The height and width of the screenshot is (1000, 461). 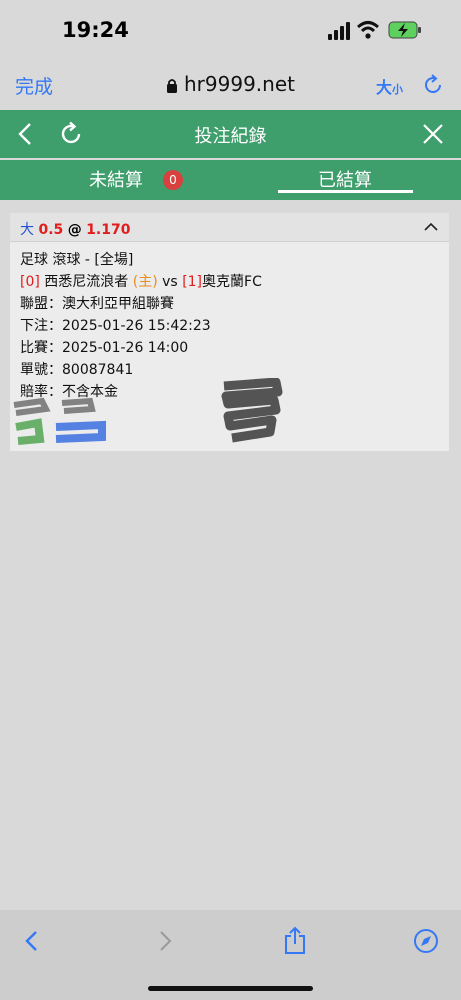 What do you see at coordinates (192, 282) in the screenshot?
I see `away-score: [1]` at bounding box center [192, 282].